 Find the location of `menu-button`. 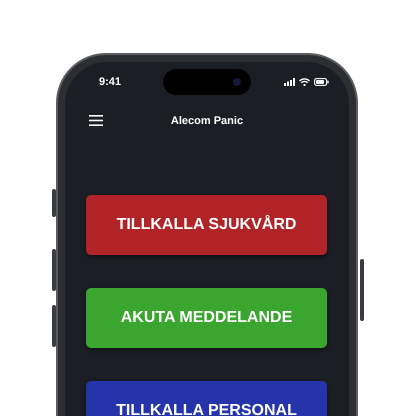

menu-button is located at coordinates (96, 120).